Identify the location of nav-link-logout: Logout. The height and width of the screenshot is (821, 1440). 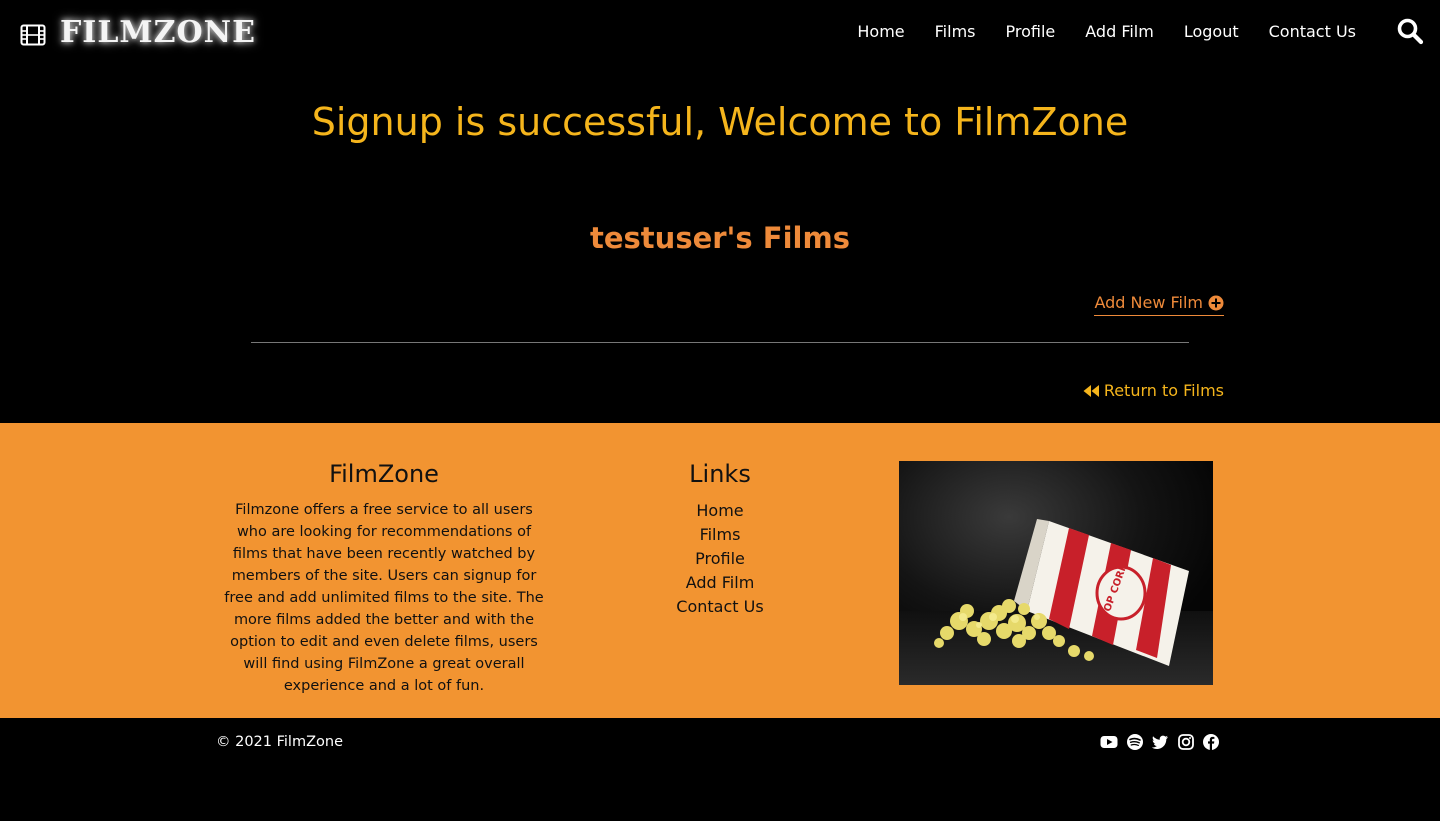
(1211, 32).